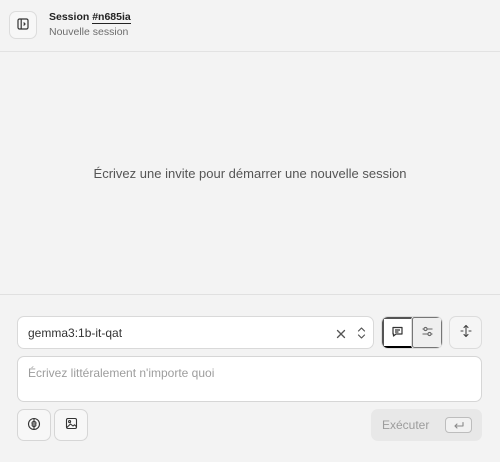 This screenshot has height=462, width=500. I want to click on tools-button, so click(34, 425).